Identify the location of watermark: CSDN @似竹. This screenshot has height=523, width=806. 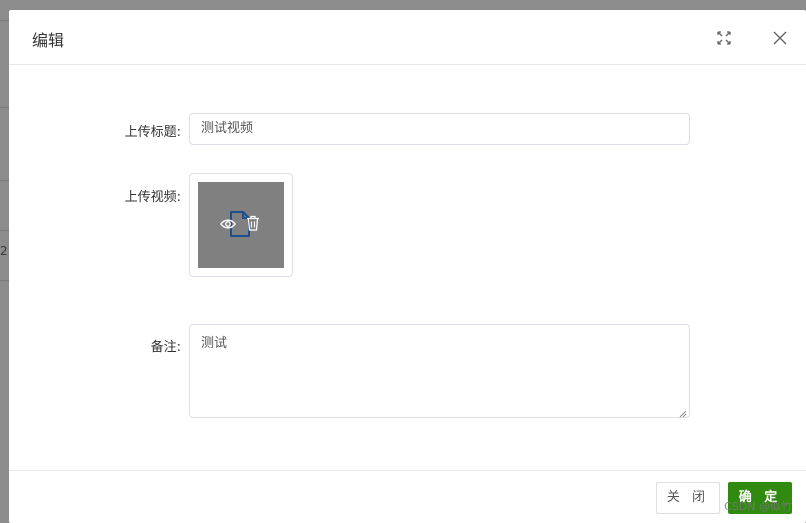
(758, 506).